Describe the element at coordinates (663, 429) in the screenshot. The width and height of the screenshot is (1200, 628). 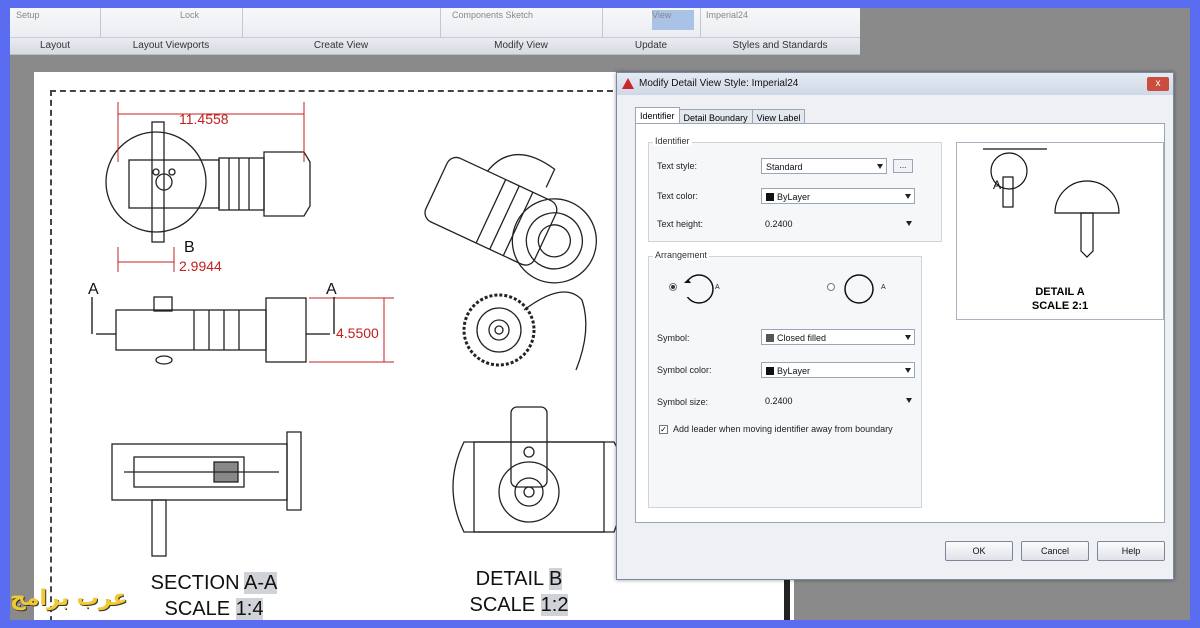
I see `add-leader-checkbox: ✓` at that location.